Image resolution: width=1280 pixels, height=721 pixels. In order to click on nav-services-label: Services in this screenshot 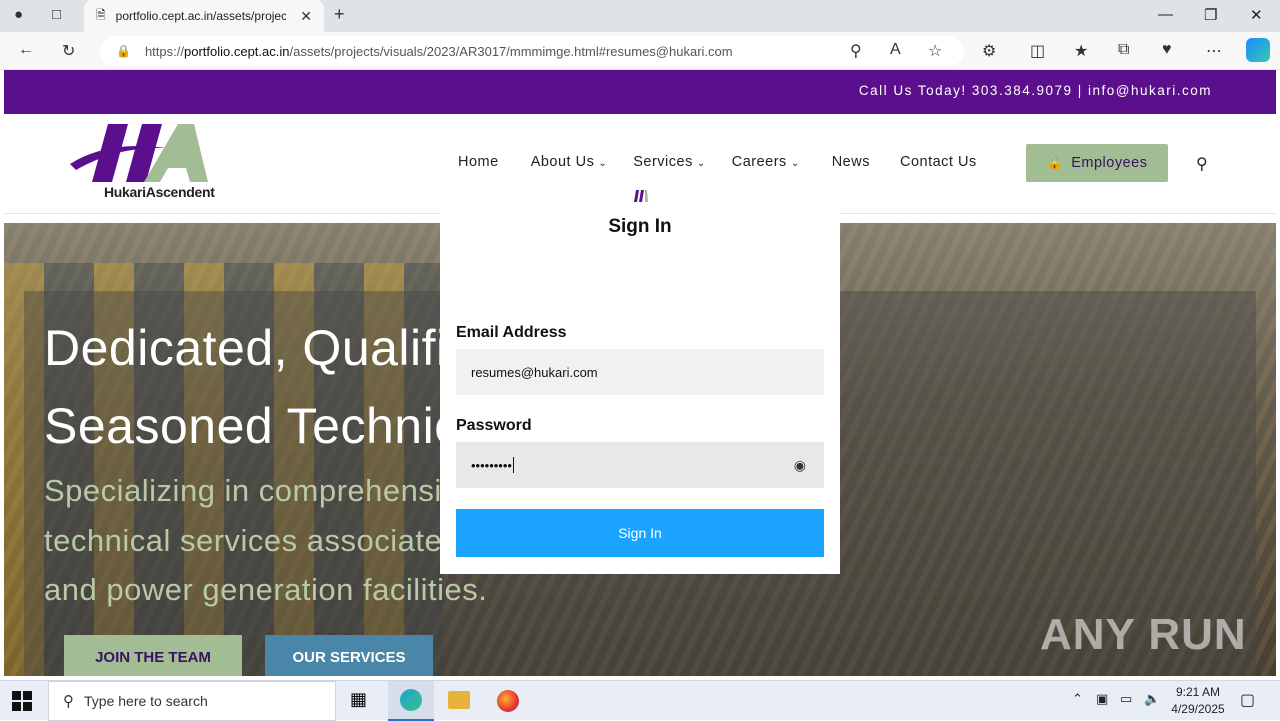, I will do `click(663, 162)`.